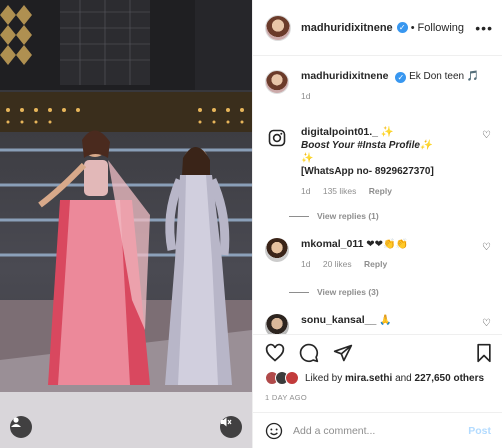 The height and width of the screenshot is (448, 502). What do you see at coordinates (367, 171) in the screenshot?
I see `comment-text: [WhatsApp no- 8929627370]` at bounding box center [367, 171].